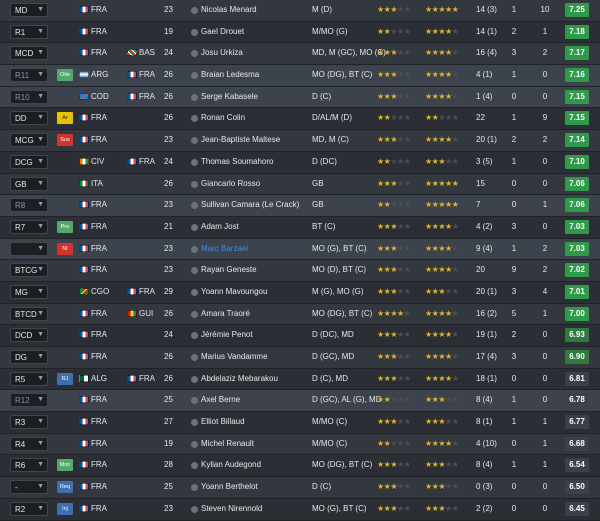  Describe the element at coordinates (234, 357) in the screenshot. I see `player-name: Marius Vandamme` at that location.